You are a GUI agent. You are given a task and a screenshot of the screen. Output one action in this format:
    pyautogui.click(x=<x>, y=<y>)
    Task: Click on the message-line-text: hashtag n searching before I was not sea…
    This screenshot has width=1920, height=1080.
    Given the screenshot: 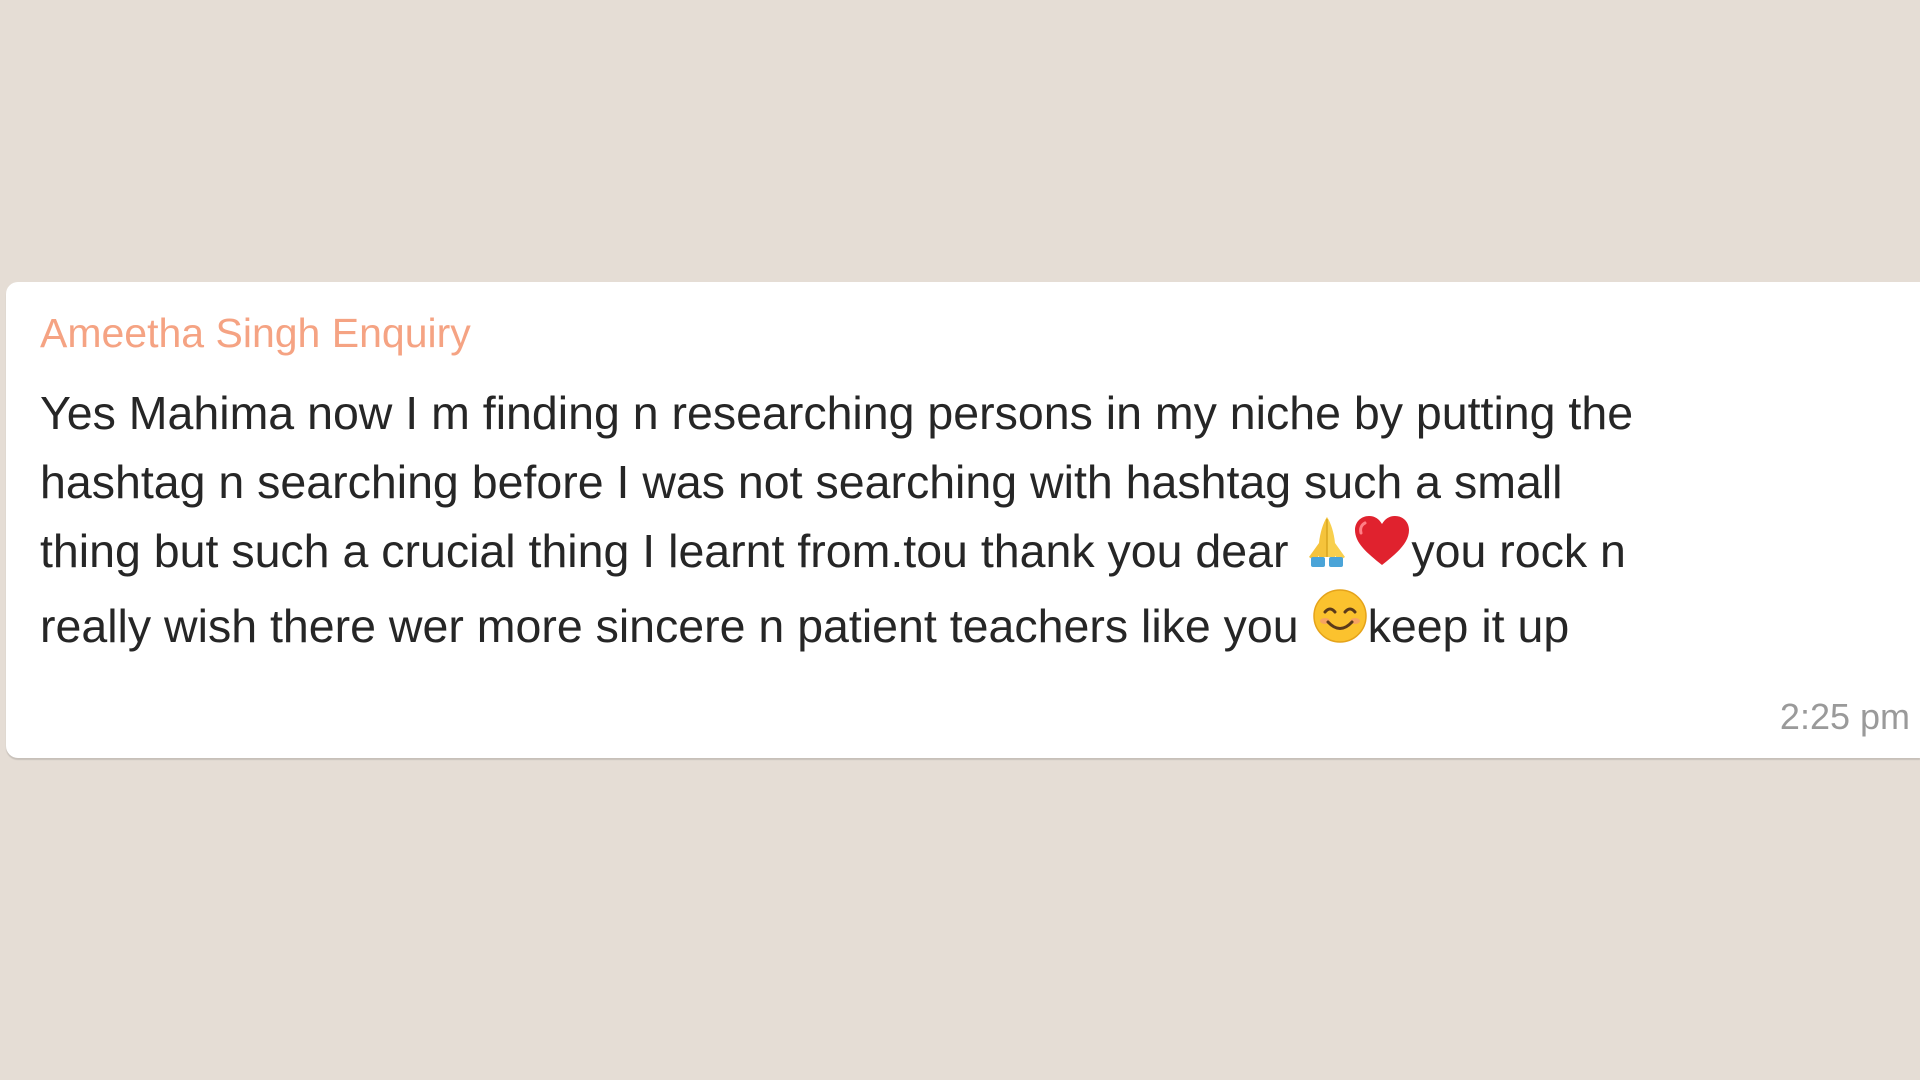 What is the action you would take?
    pyautogui.click(x=801, y=482)
    